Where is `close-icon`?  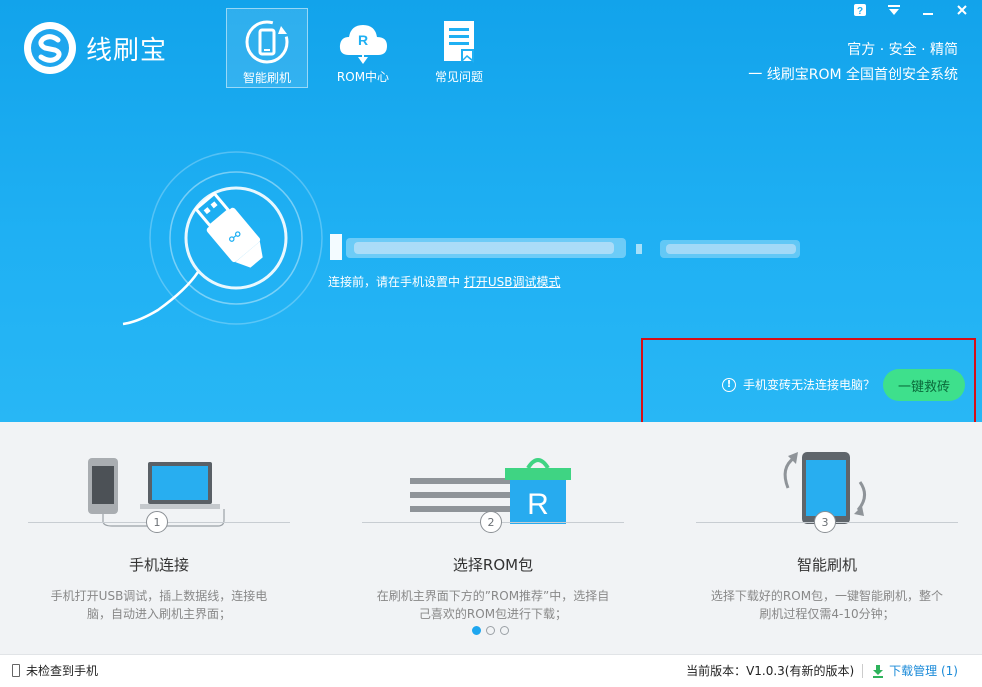
close-icon is located at coordinates (962, 10).